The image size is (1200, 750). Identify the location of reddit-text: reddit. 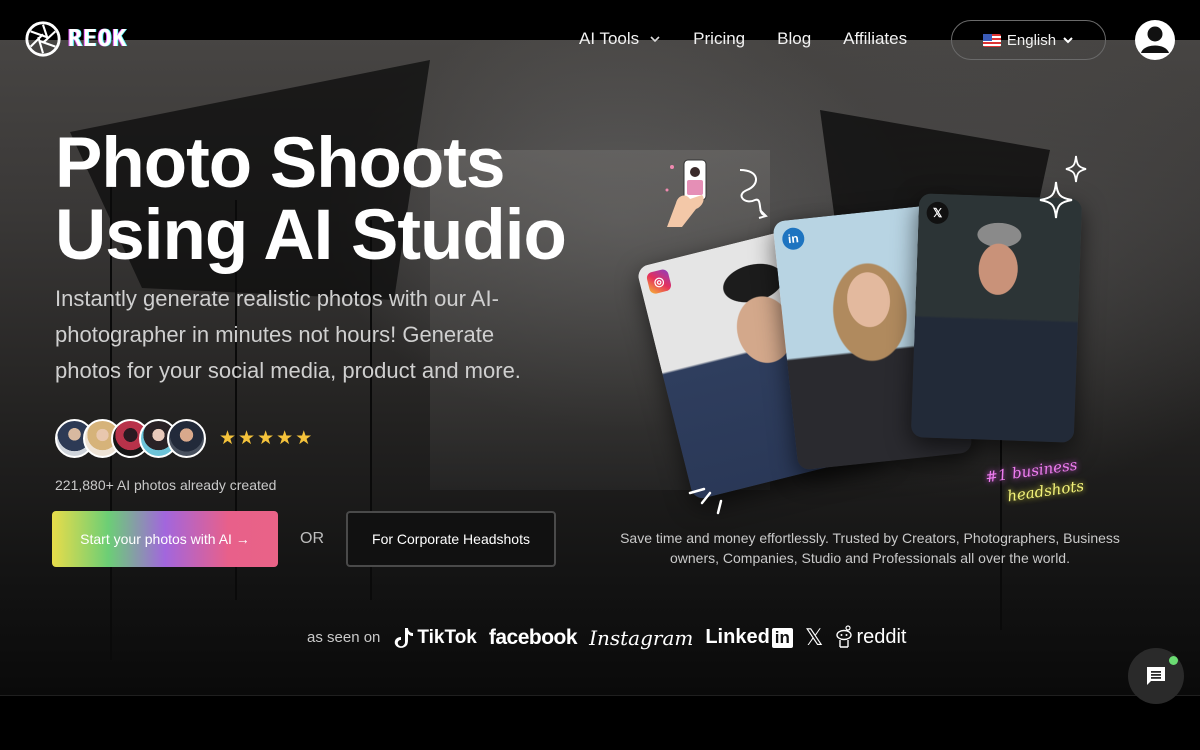
(881, 637).